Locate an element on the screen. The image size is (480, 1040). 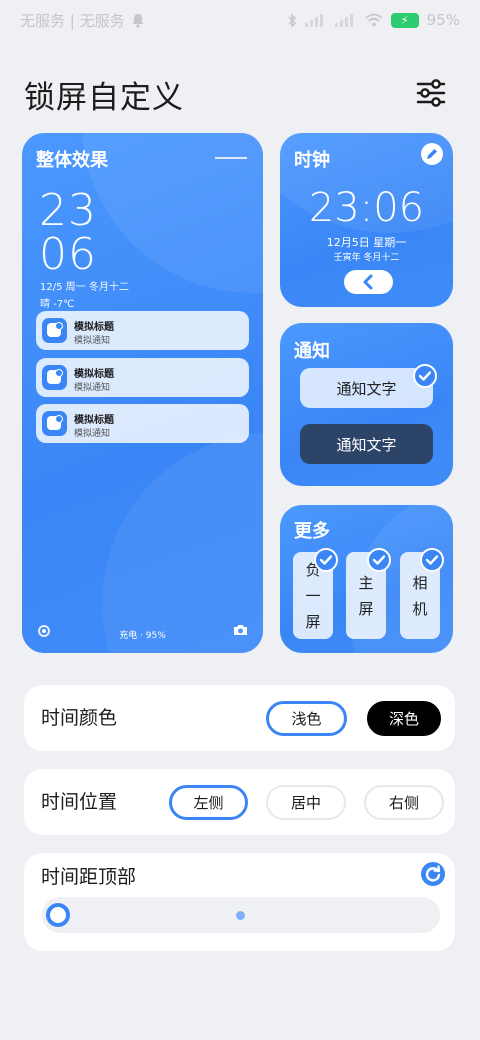
slider-thumb is located at coordinates (58, 915).